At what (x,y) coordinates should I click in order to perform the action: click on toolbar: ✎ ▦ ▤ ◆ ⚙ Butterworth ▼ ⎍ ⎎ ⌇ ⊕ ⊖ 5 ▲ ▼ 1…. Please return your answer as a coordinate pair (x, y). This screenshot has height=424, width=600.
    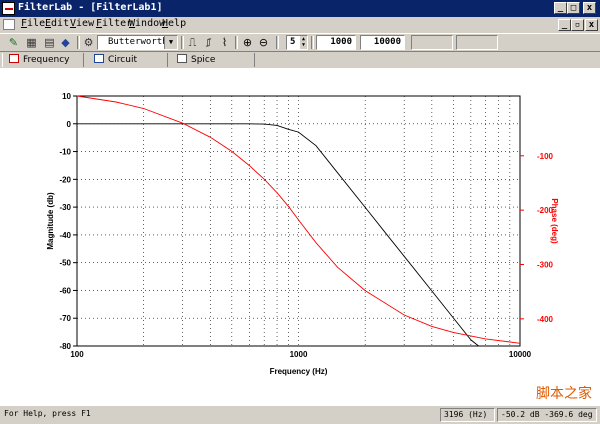
    Looking at the image, I should click on (300, 42).